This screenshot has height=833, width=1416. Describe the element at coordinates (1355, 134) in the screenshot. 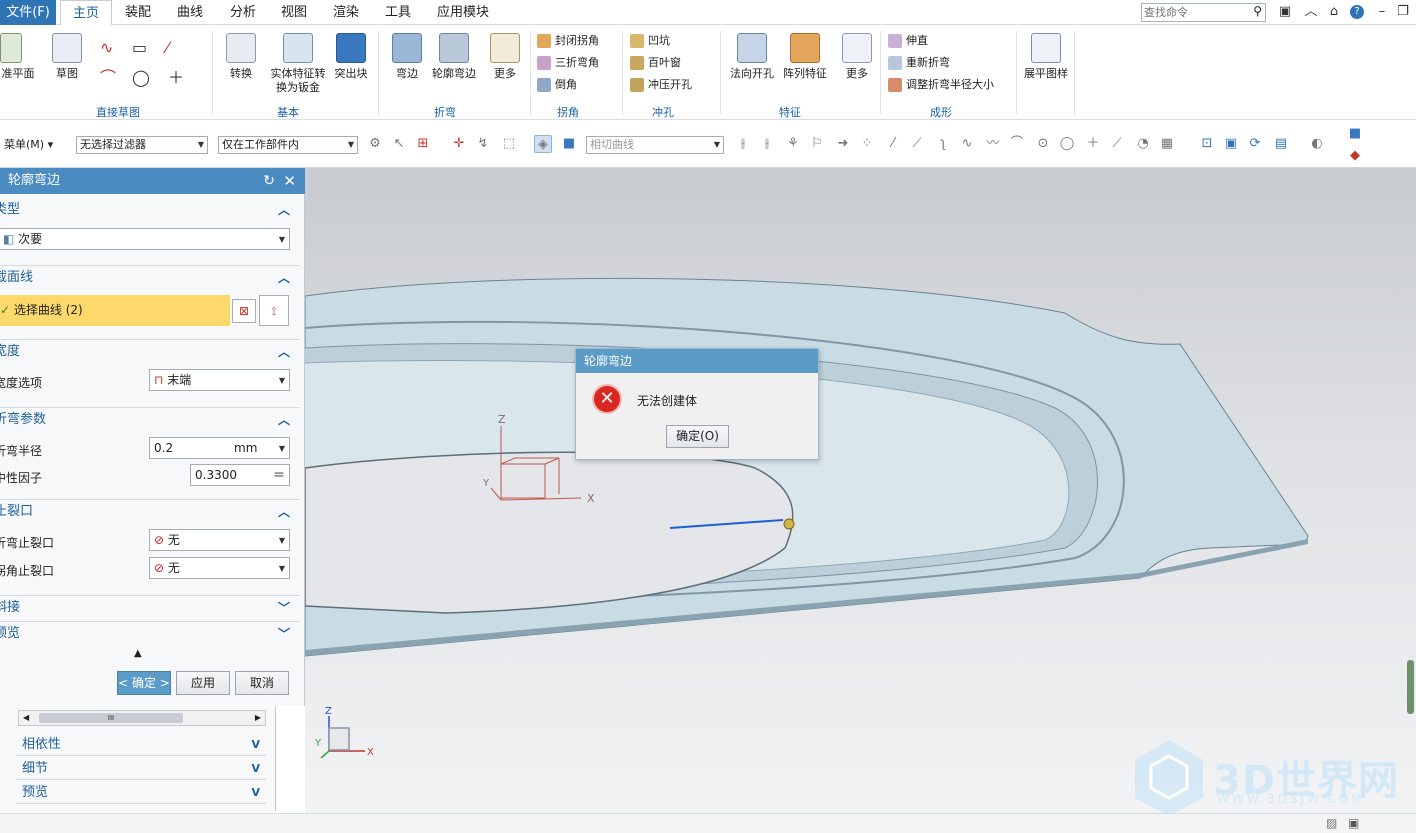

I see `view-cube-icon: ■` at that location.